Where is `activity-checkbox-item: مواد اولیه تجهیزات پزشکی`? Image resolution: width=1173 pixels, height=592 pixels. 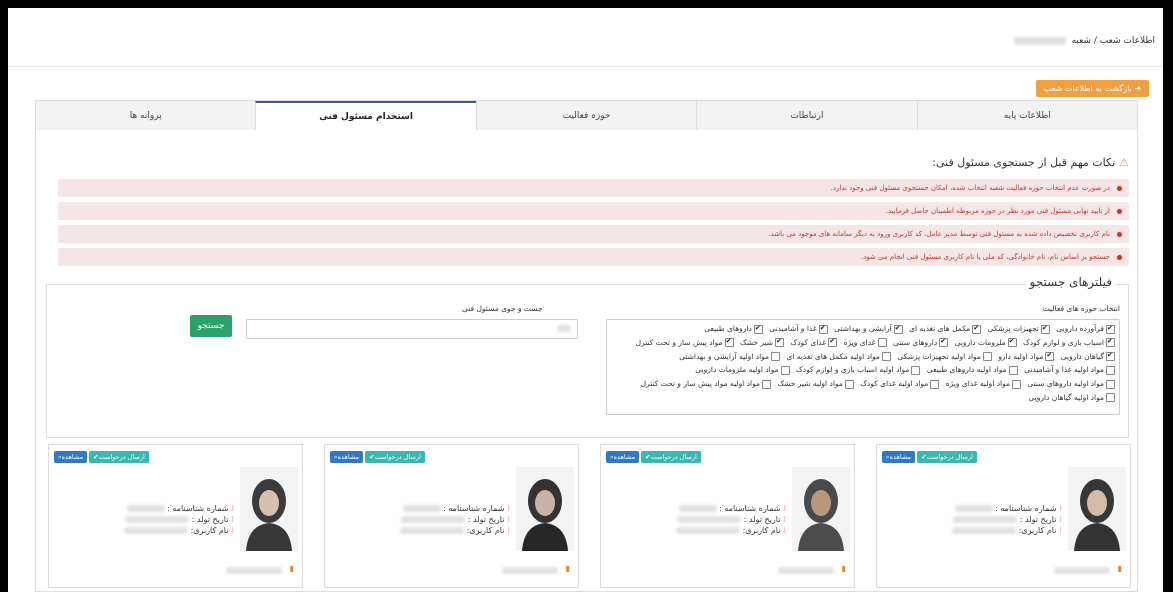 activity-checkbox-item: مواد اولیه تجهیزات پزشکی is located at coordinates (944, 357).